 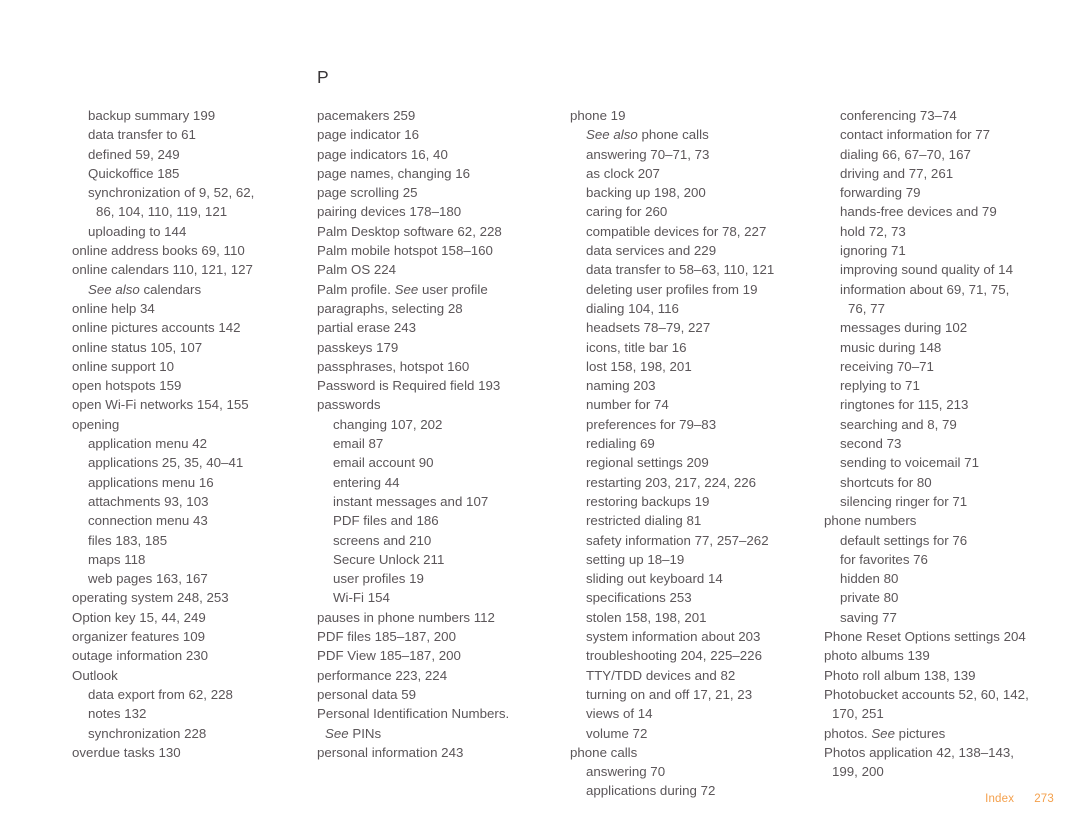 I want to click on index-entry: restoring backups 19, so click(x=648, y=501).